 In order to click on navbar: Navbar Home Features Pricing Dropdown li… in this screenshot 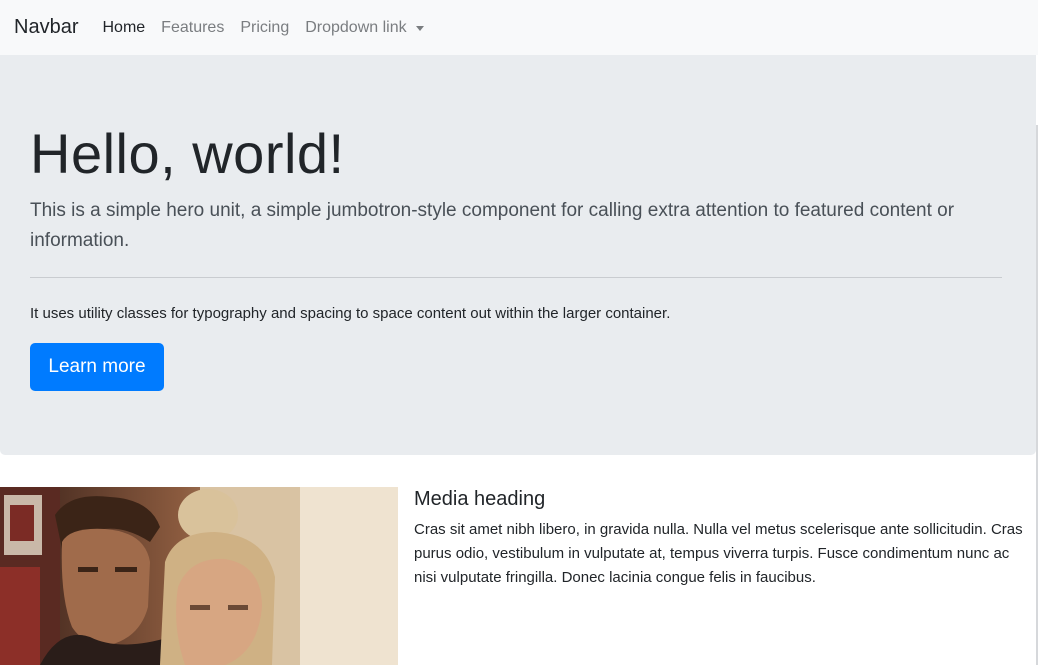, I will do `click(519, 27)`.